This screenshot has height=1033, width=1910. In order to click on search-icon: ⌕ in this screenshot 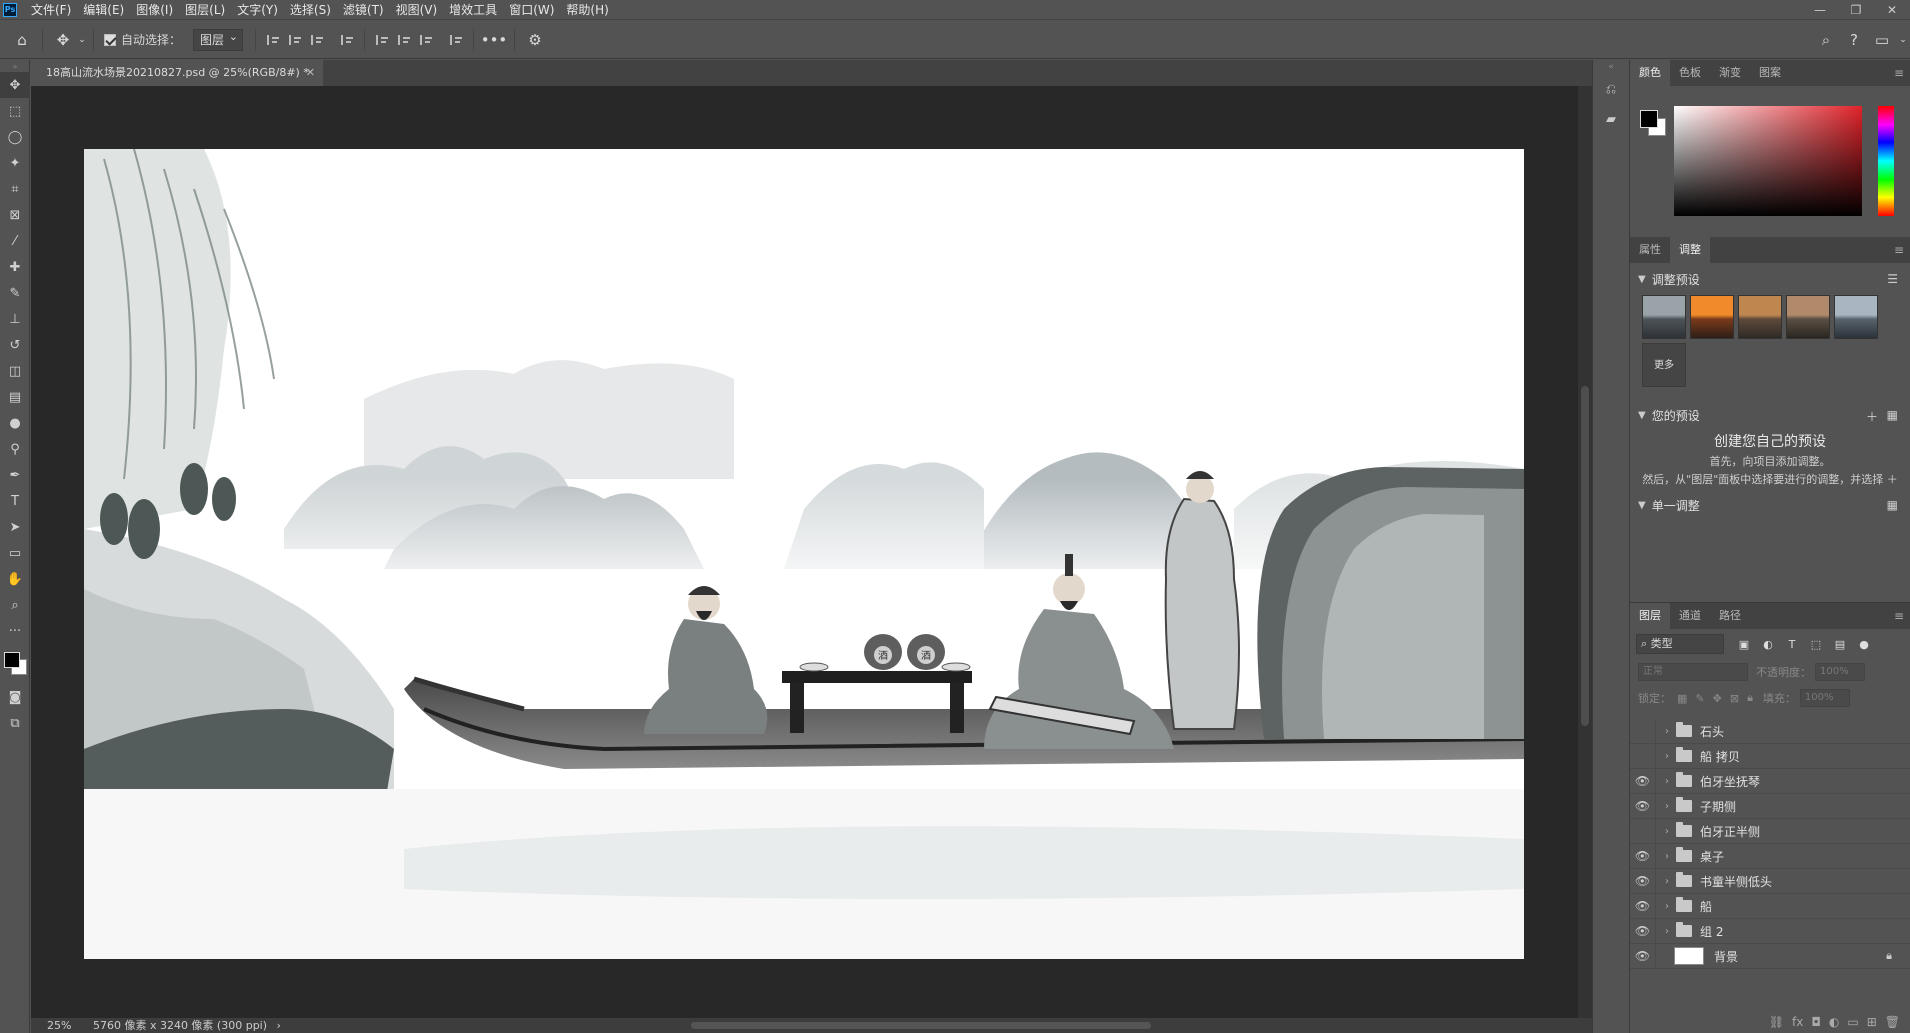, I will do `click(1826, 40)`.